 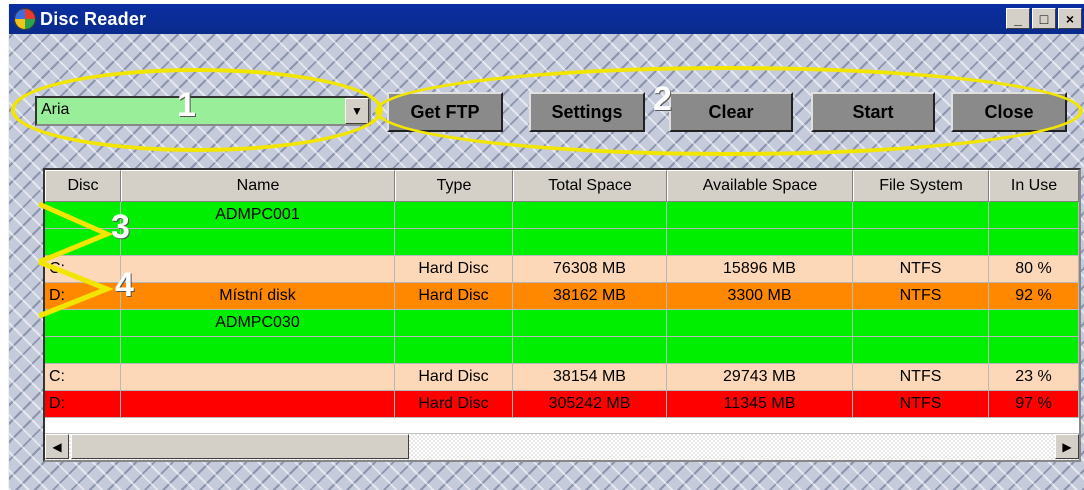 I want to click on table-row: D: Hard Disc 305242 MB 11345 MB NTFS 97 %, so click(x=562, y=404).